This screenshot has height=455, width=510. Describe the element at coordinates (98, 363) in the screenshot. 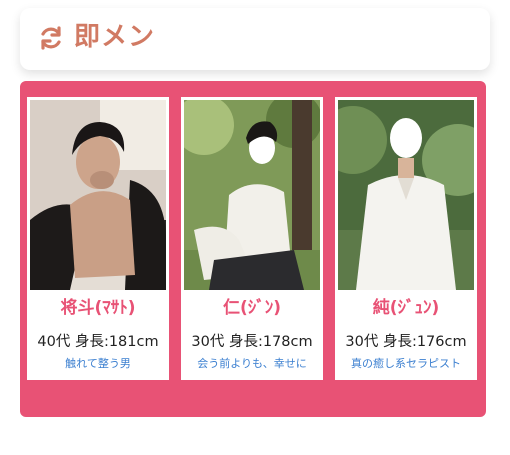

I see `therapist-catchphrase: 触れて整う男` at that location.